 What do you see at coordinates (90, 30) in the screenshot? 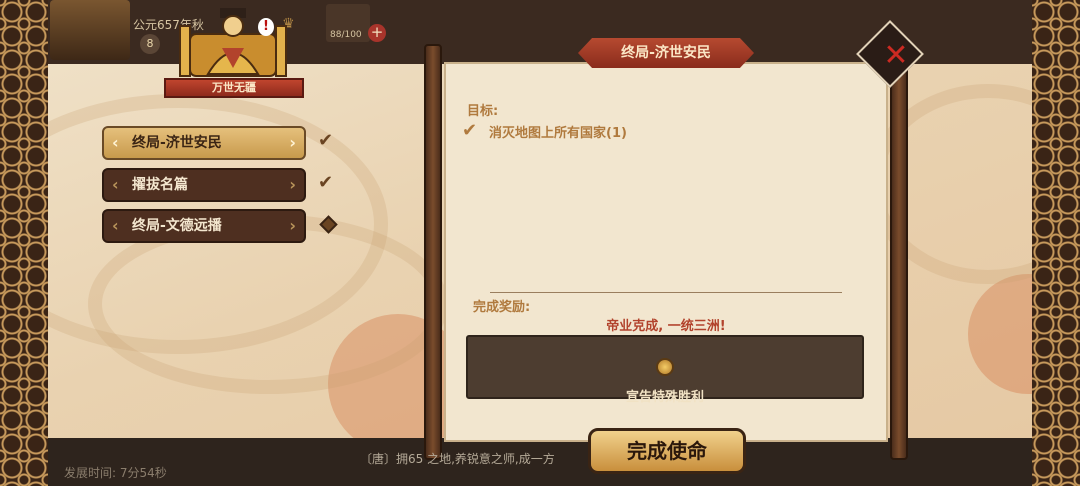
I see `player-avatar` at bounding box center [90, 30].